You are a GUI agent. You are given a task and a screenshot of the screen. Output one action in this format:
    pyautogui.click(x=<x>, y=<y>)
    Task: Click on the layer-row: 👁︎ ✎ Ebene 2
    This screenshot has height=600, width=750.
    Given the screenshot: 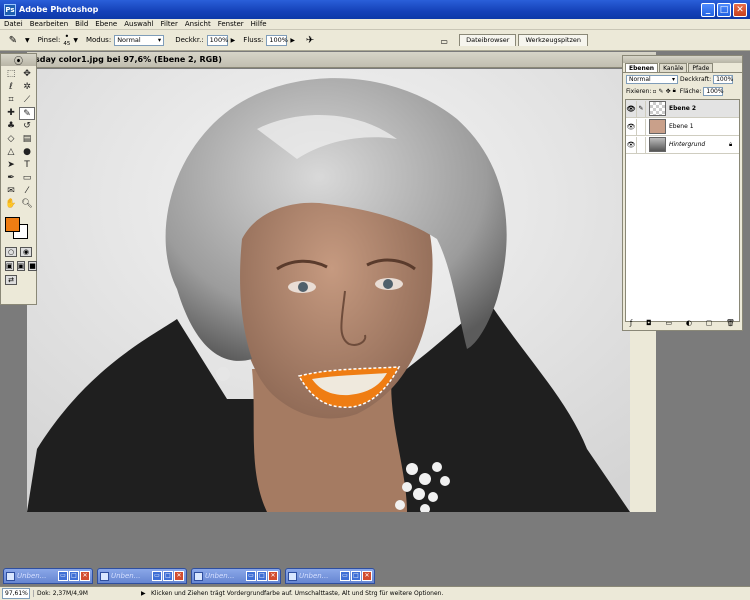 What is the action you would take?
    pyautogui.click(x=682, y=109)
    